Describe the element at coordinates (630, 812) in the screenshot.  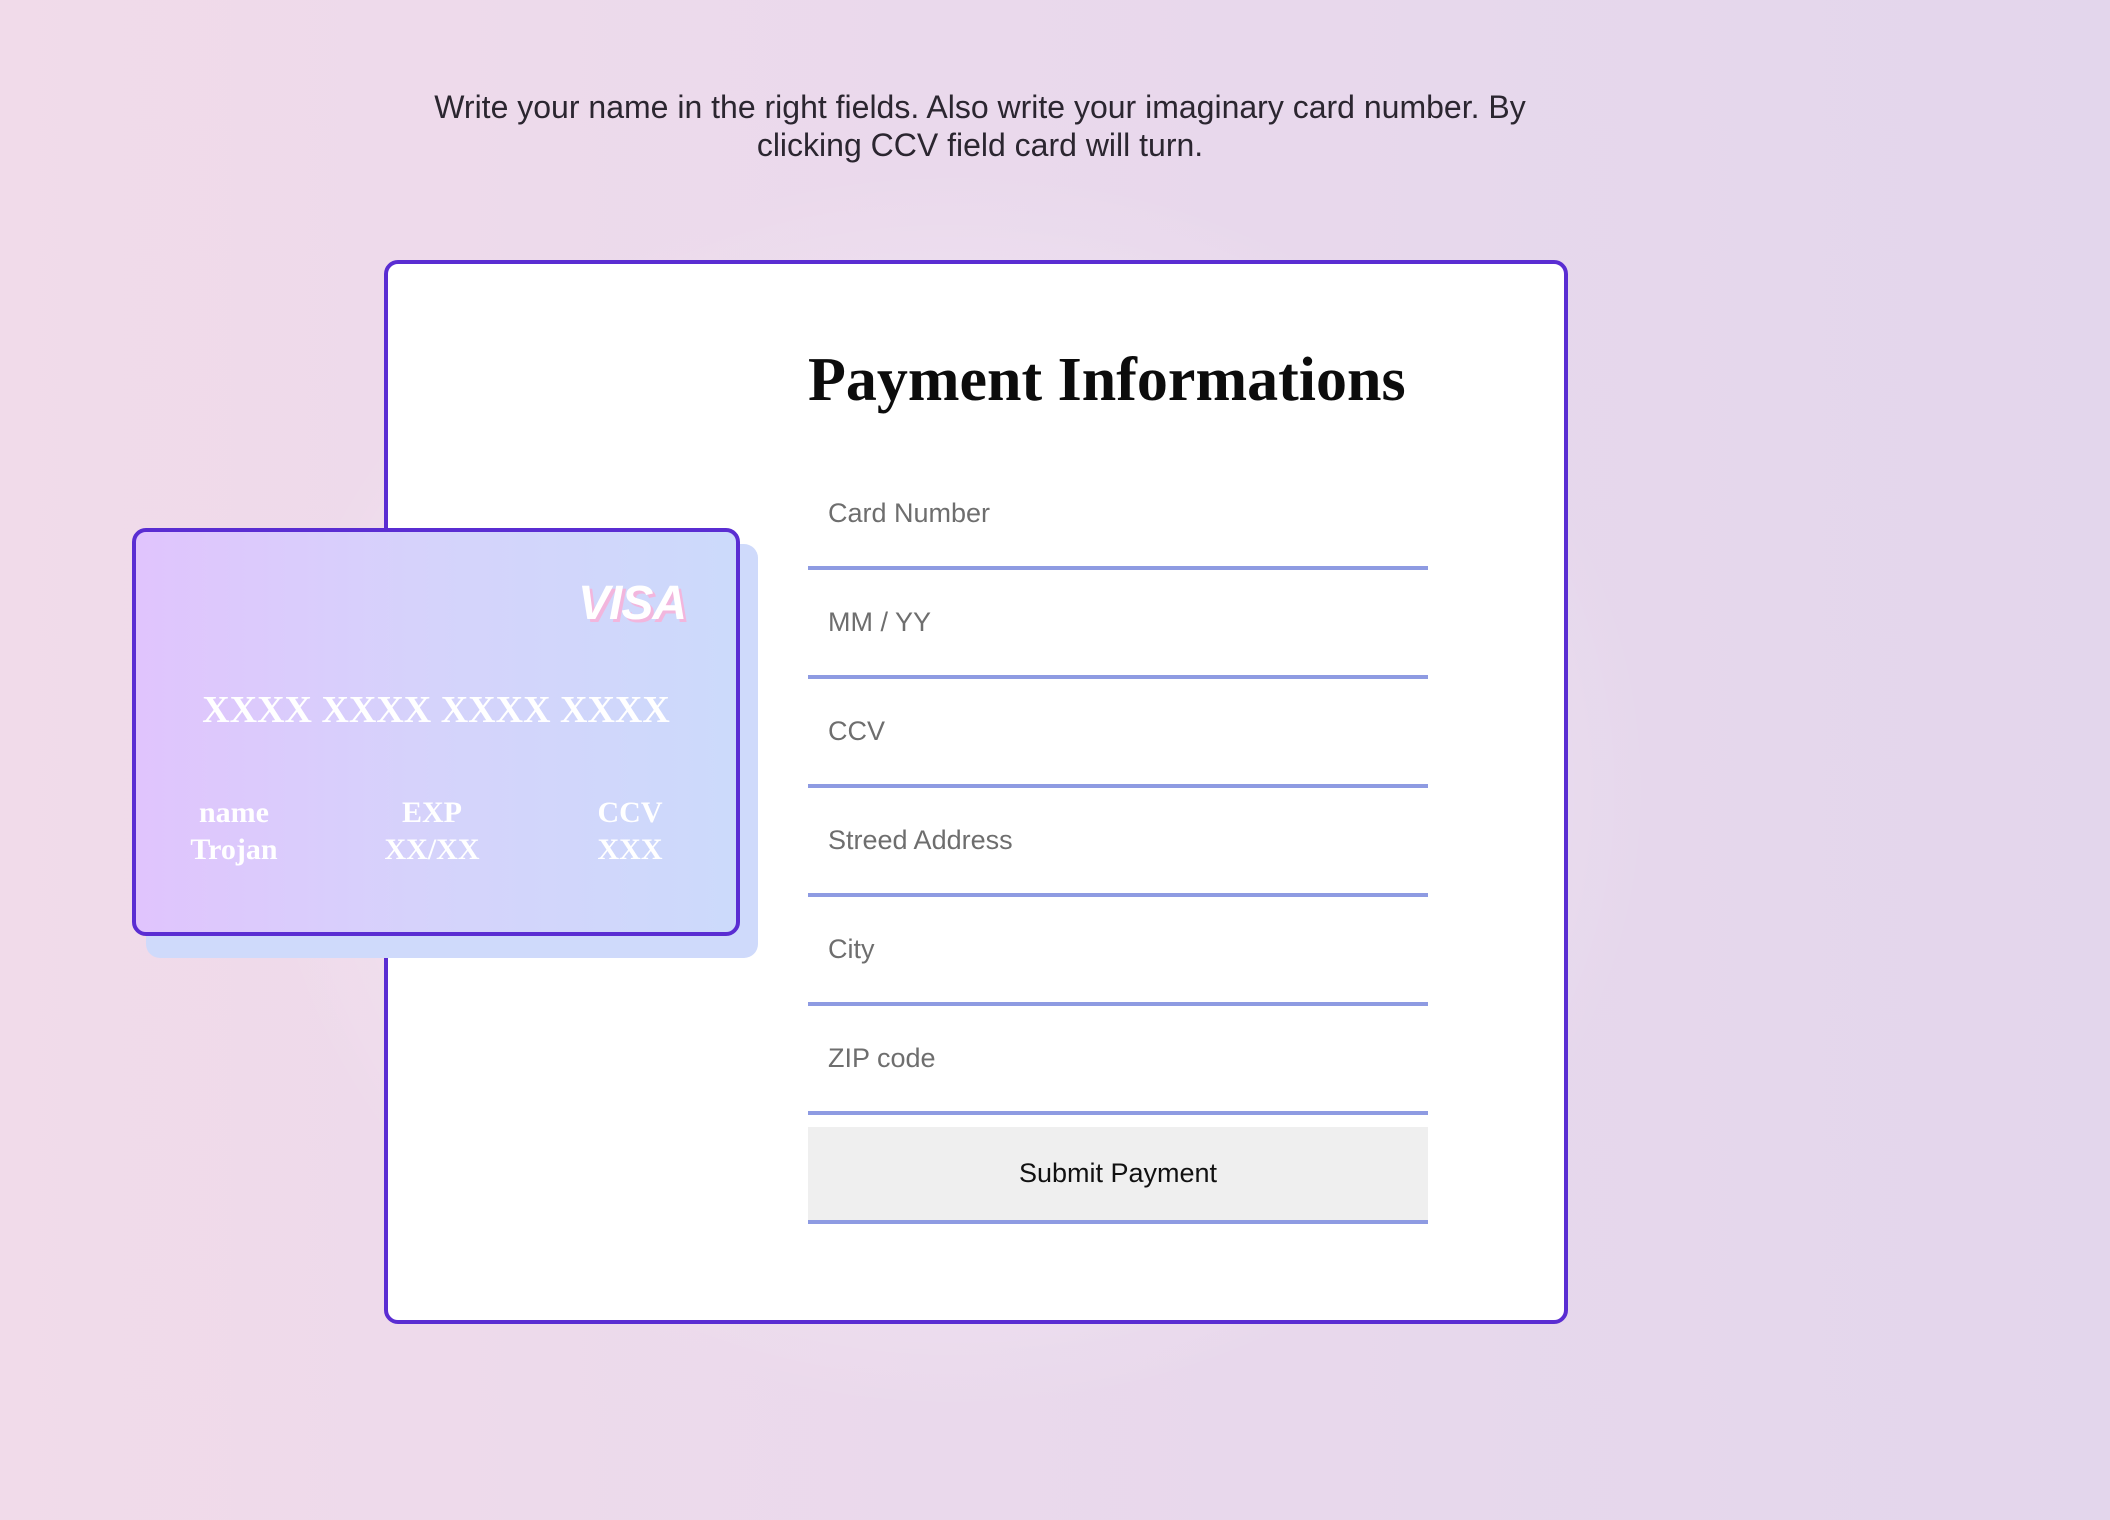
I see `card-ccv-label: CCV` at that location.